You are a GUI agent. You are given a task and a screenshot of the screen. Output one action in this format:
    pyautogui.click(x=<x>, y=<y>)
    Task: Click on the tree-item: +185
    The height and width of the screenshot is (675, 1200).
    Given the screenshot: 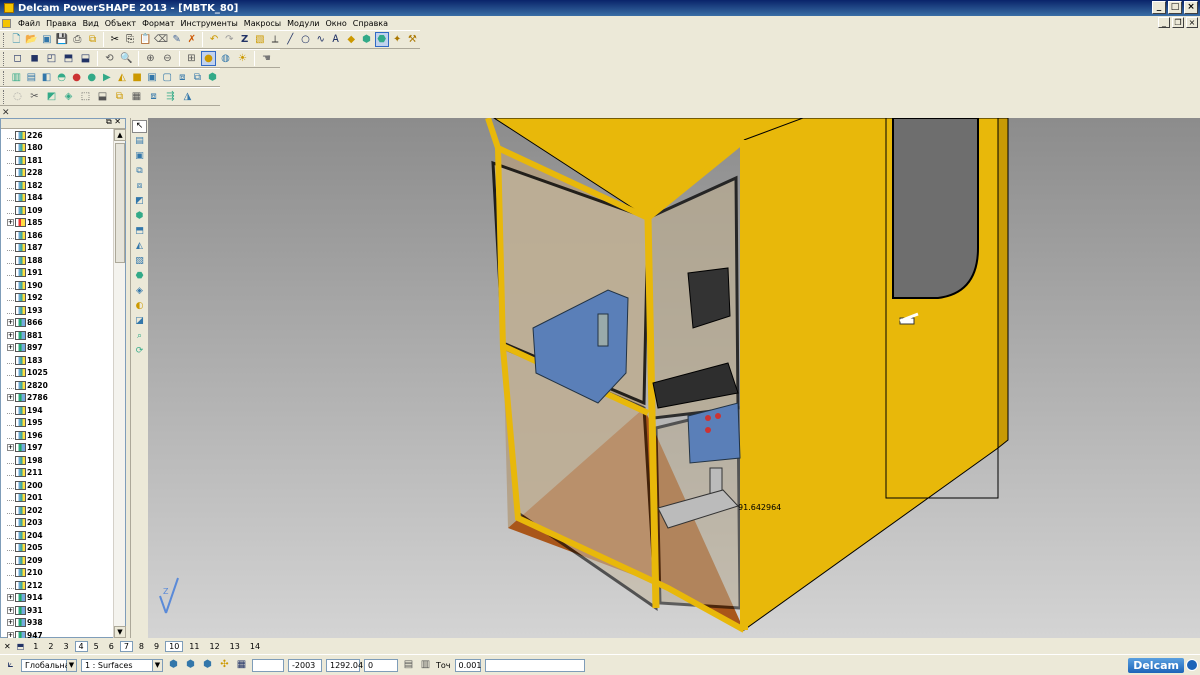 What is the action you would take?
    pyautogui.click(x=57, y=223)
    